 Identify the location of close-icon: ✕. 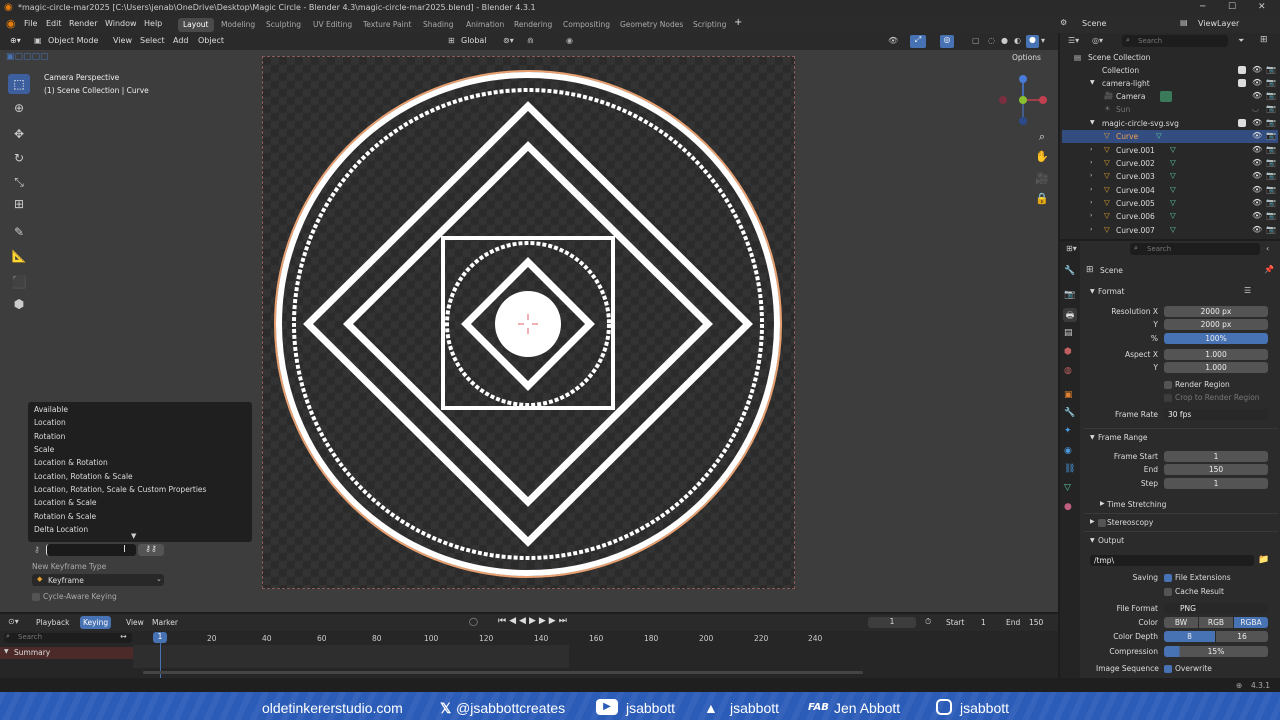
(1262, 7).